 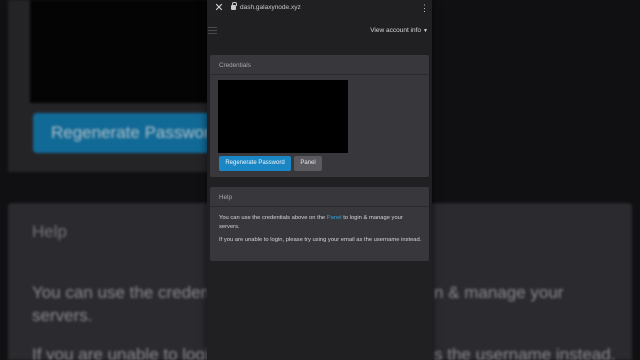 I want to click on app-header: View account info ▼, so click(x=319, y=32).